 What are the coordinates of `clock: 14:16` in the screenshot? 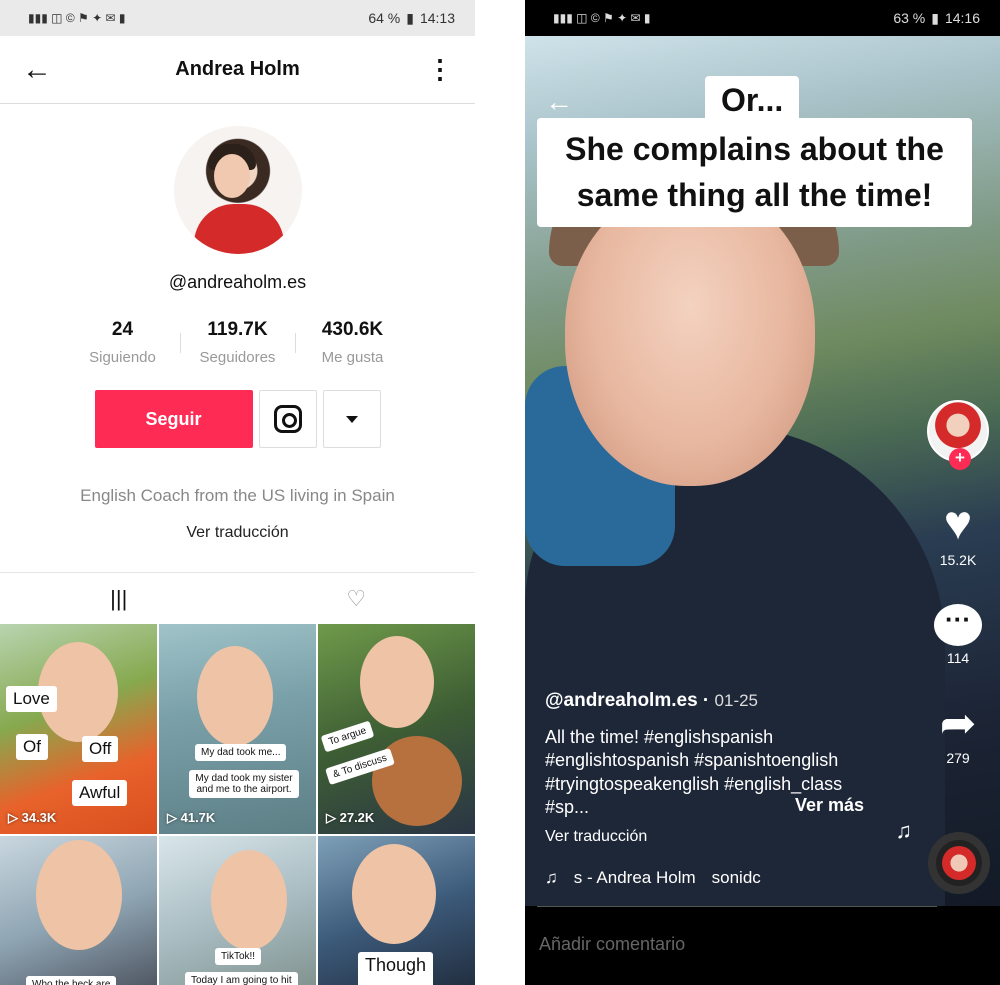 It's located at (962, 18).